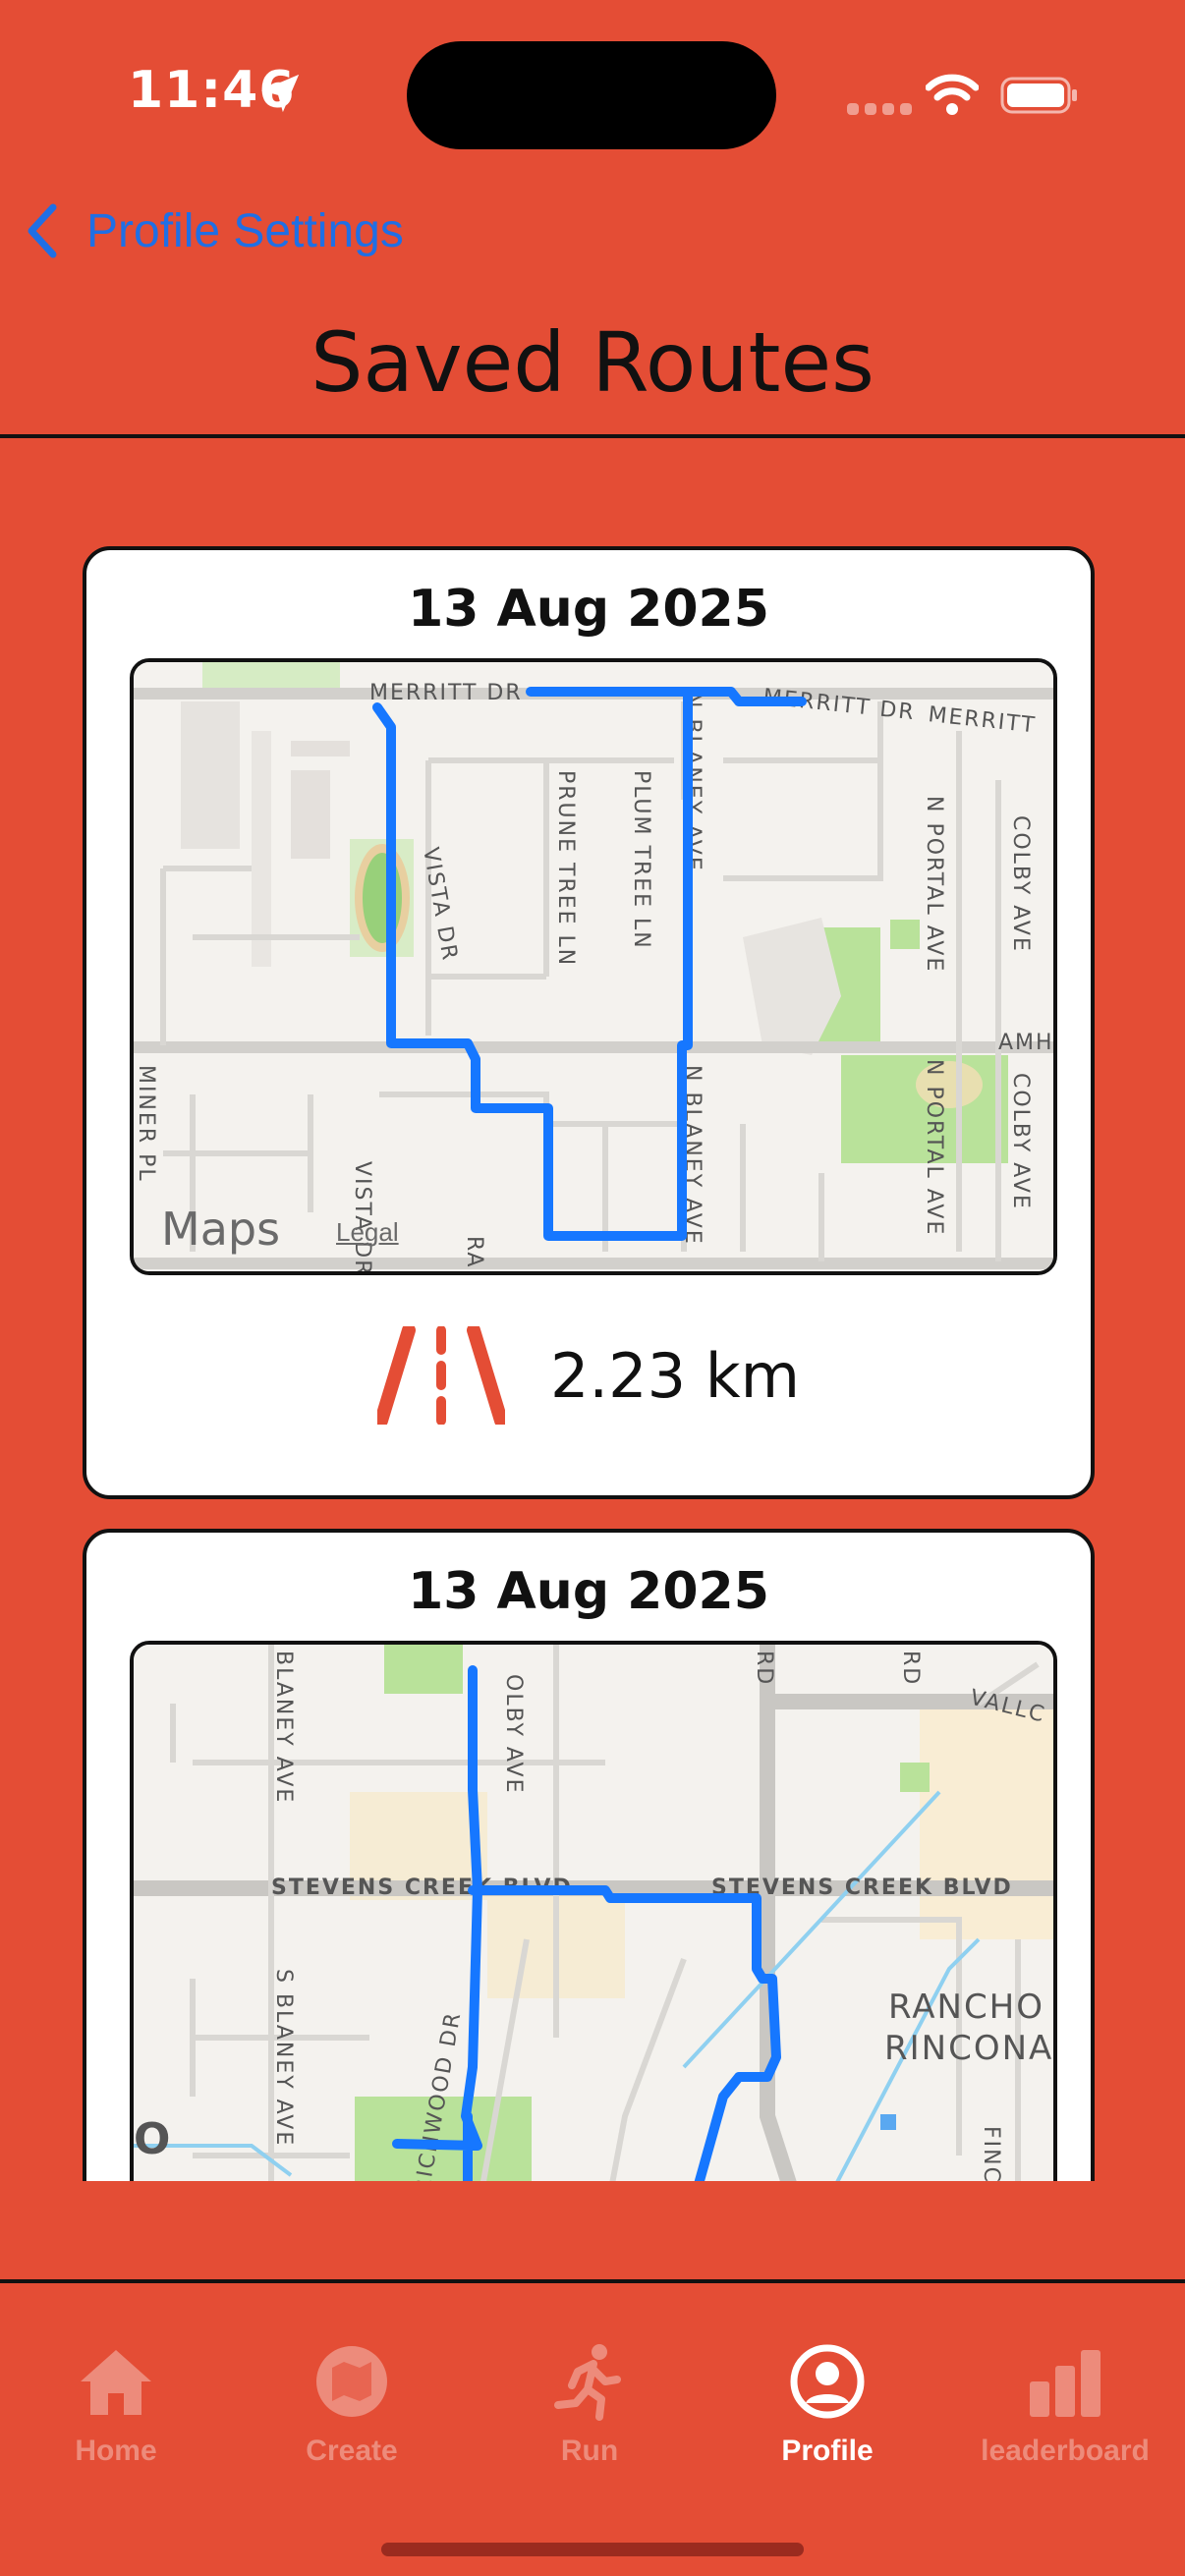  What do you see at coordinates (221, 1229) in the screenshot?
I see `maps-logo: Maps` at bounding box center [221, 1229].